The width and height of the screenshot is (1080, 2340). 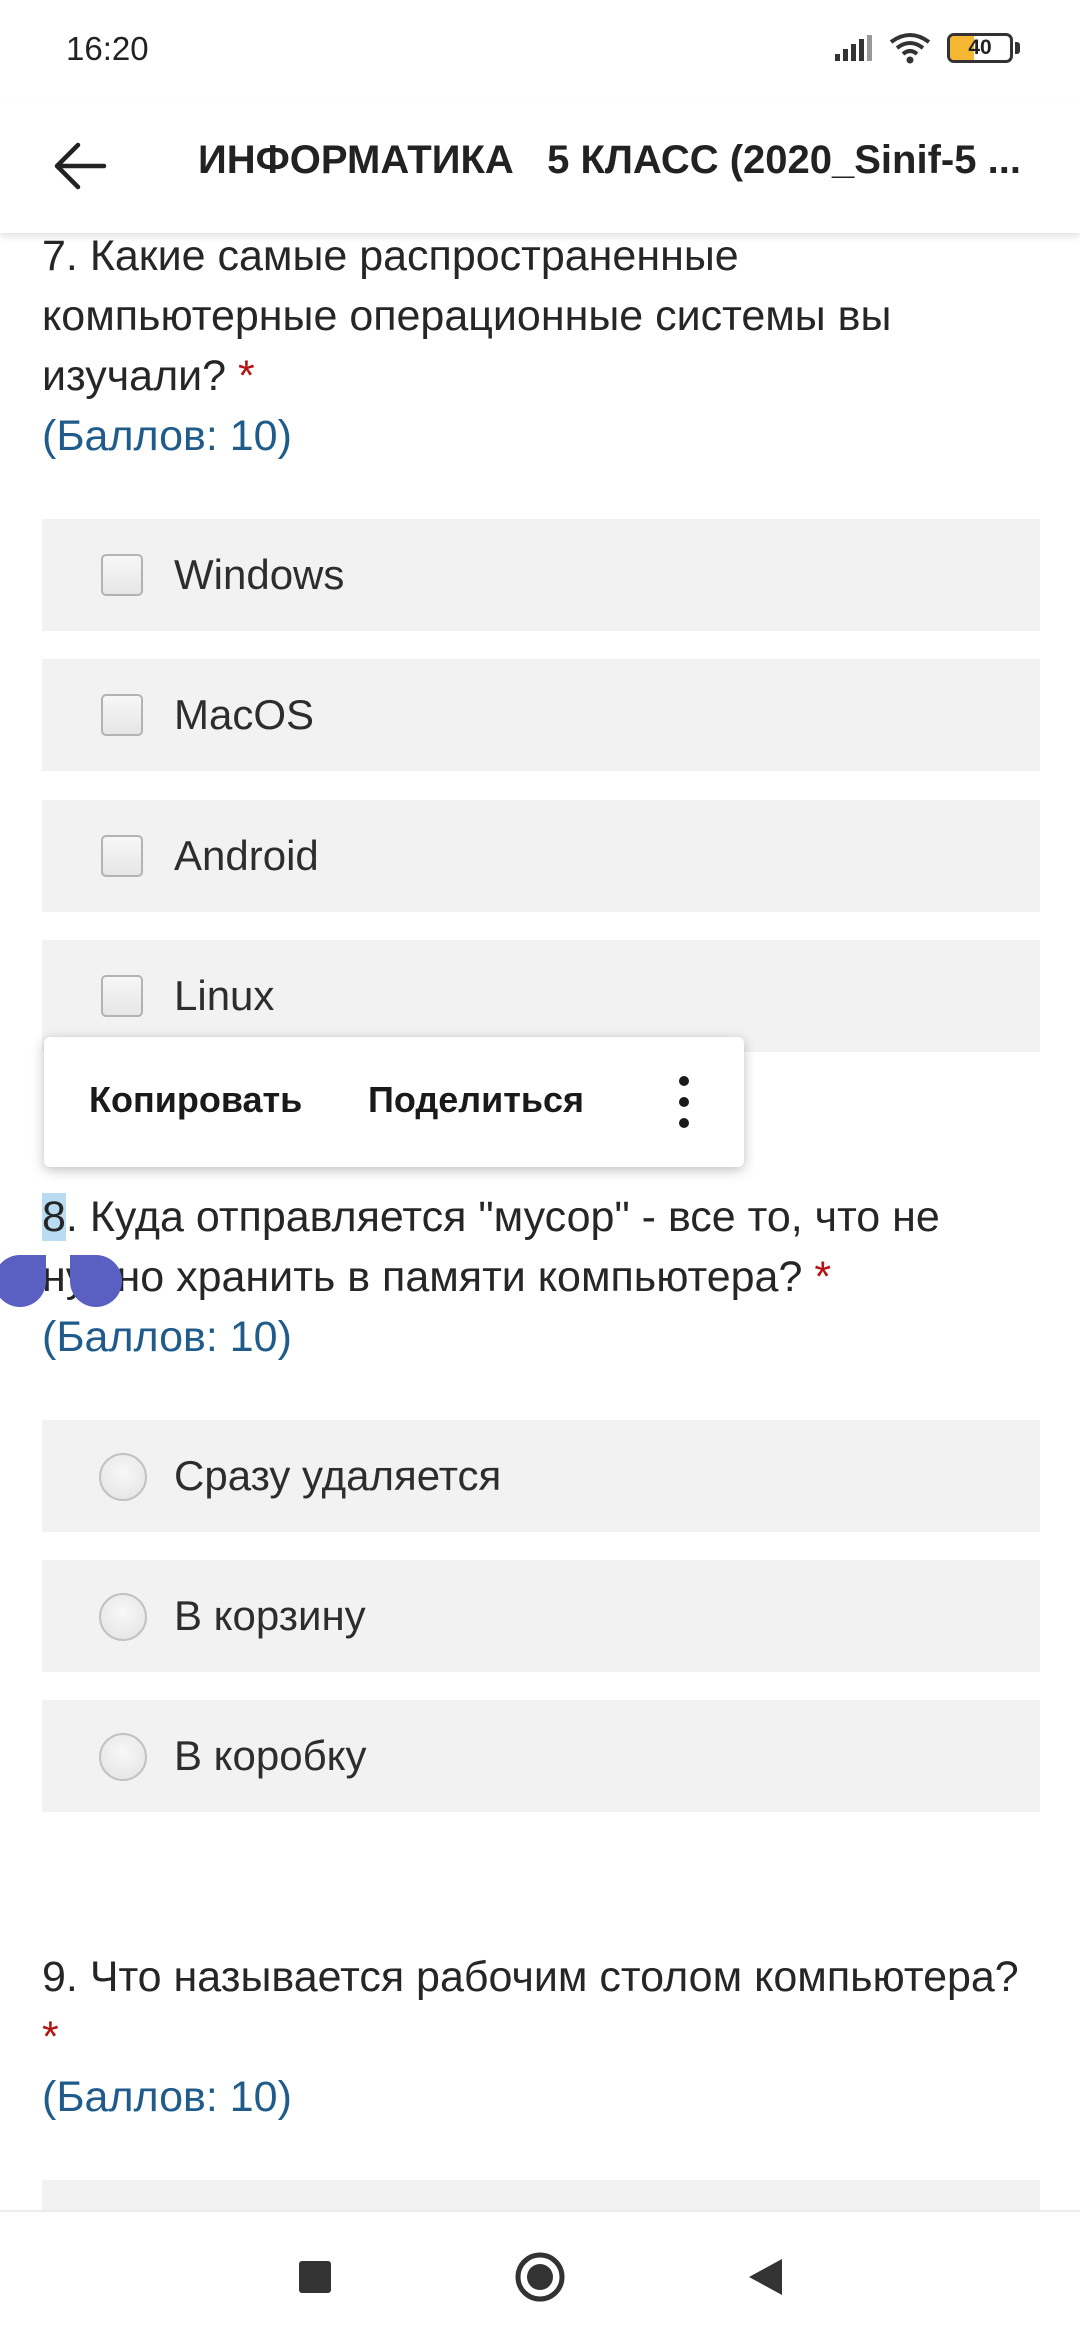 What do you see at coordinates (541, 856) in the screenshot?
I see `question-7-option-android: Android` at bounding box center [541, 856].